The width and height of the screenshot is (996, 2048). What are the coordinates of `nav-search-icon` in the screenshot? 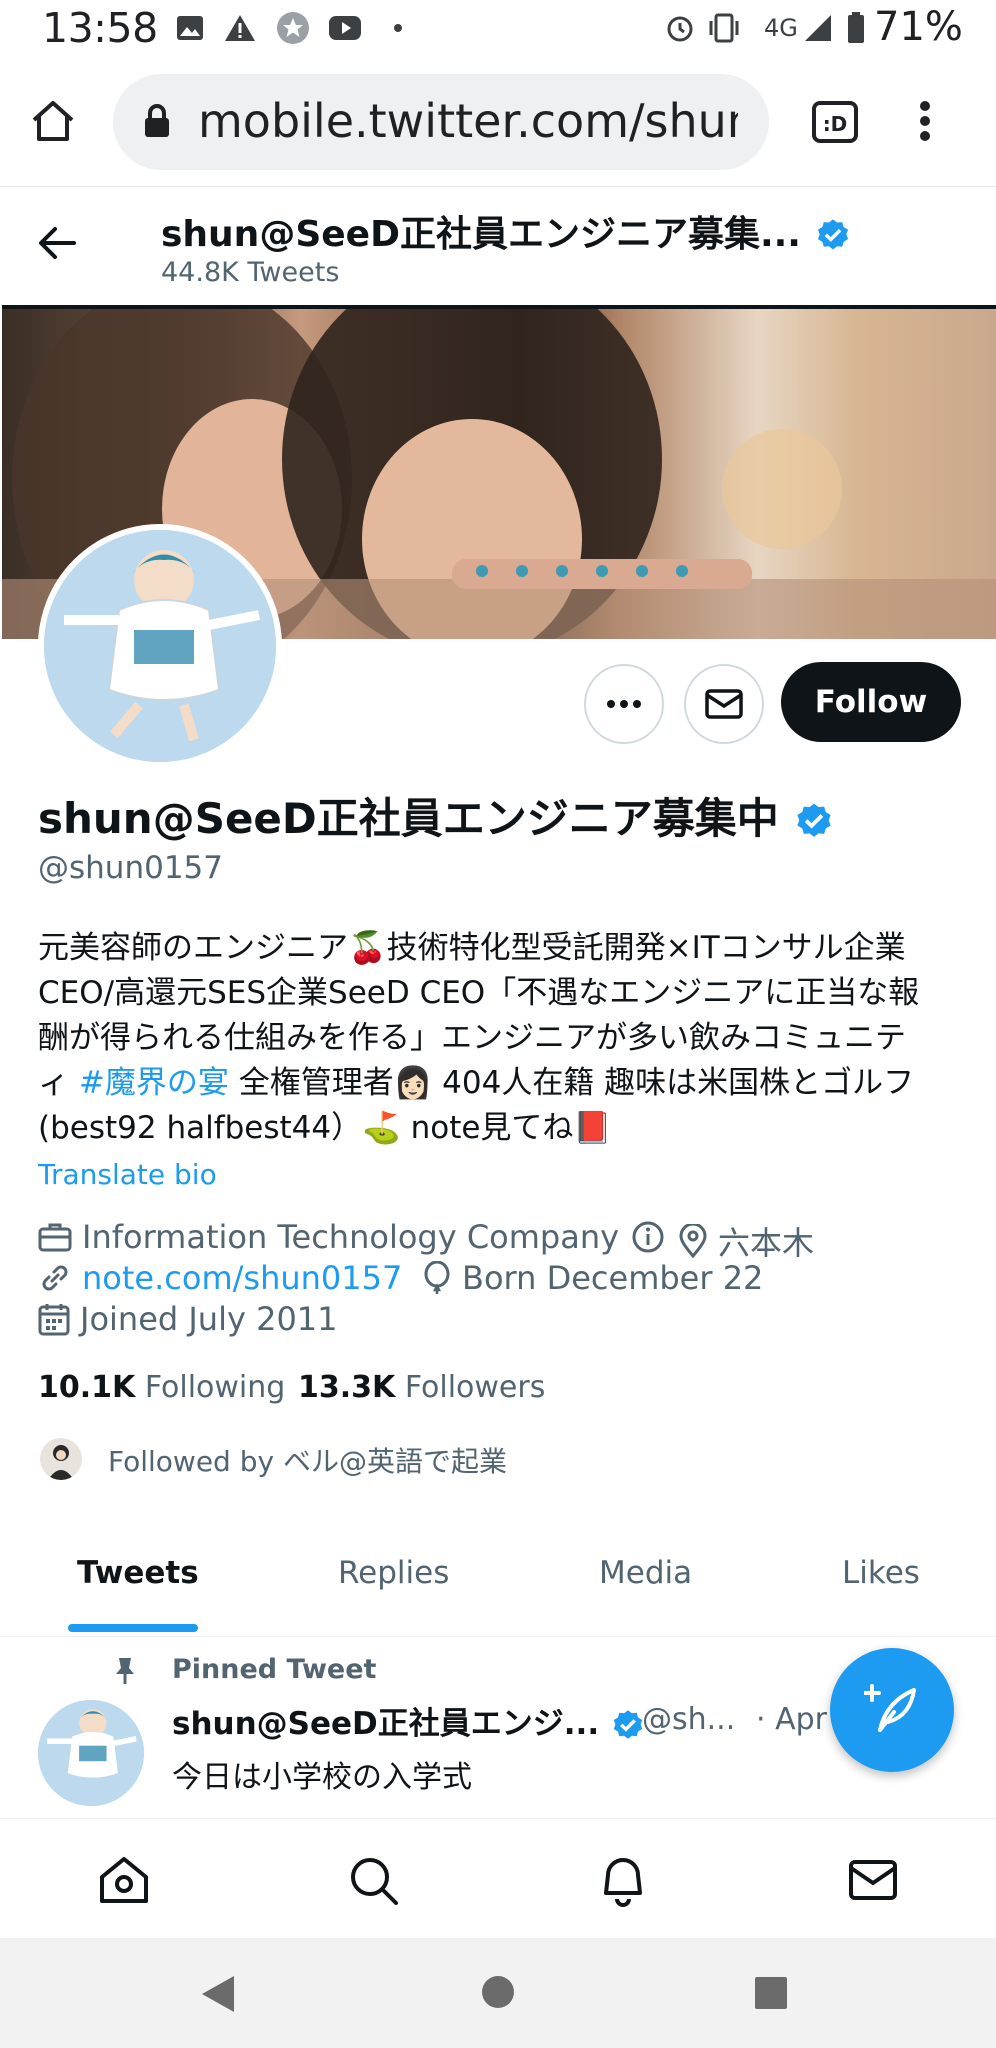 It's located at (374, 1883).